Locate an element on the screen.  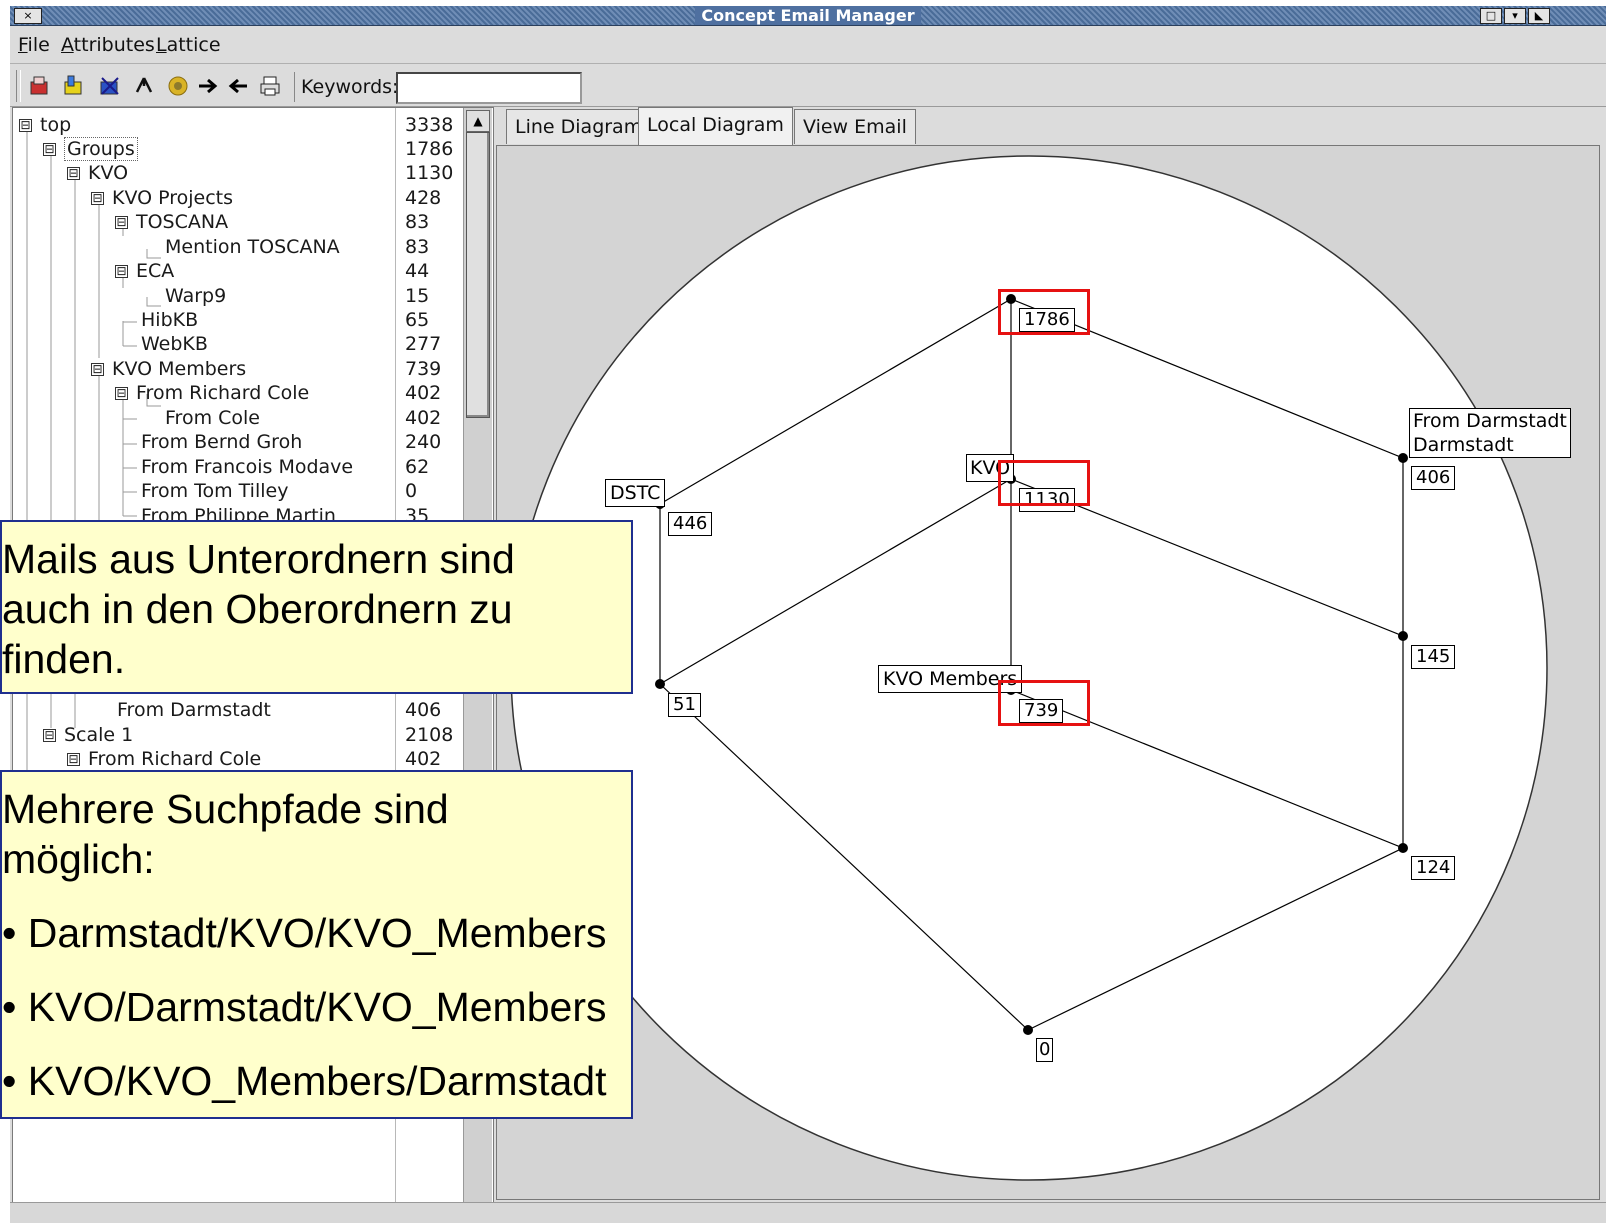
tree-row-from-francois-modave: From Francois Modave is located at coordinates (247, 467).